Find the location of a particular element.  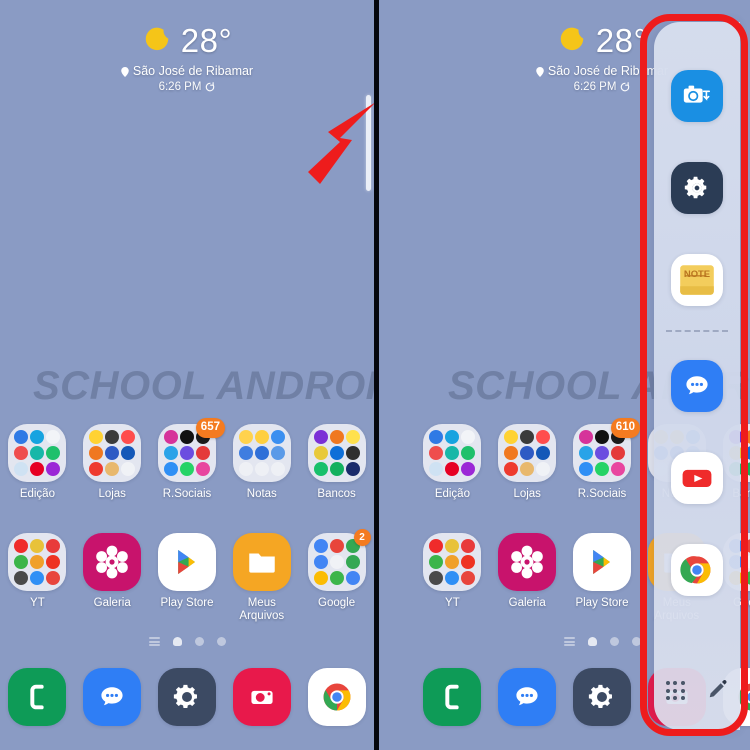

app-cell: Bancos is located at coordinates (336, 462).